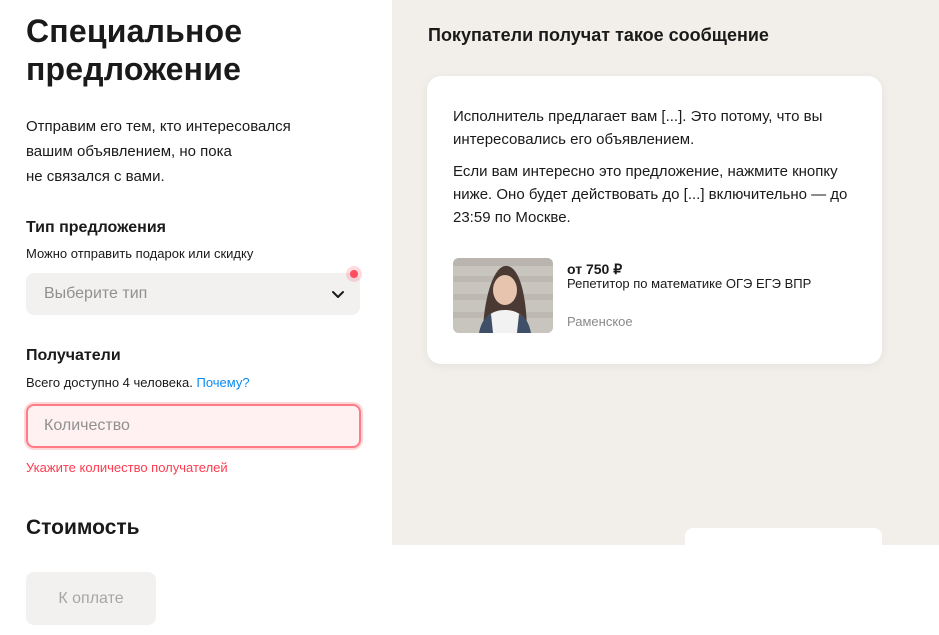 The image size is (939, 635). Describe the element at coordinates (193, 426) in the screenshot. I see `recipients-count-input` at that location.